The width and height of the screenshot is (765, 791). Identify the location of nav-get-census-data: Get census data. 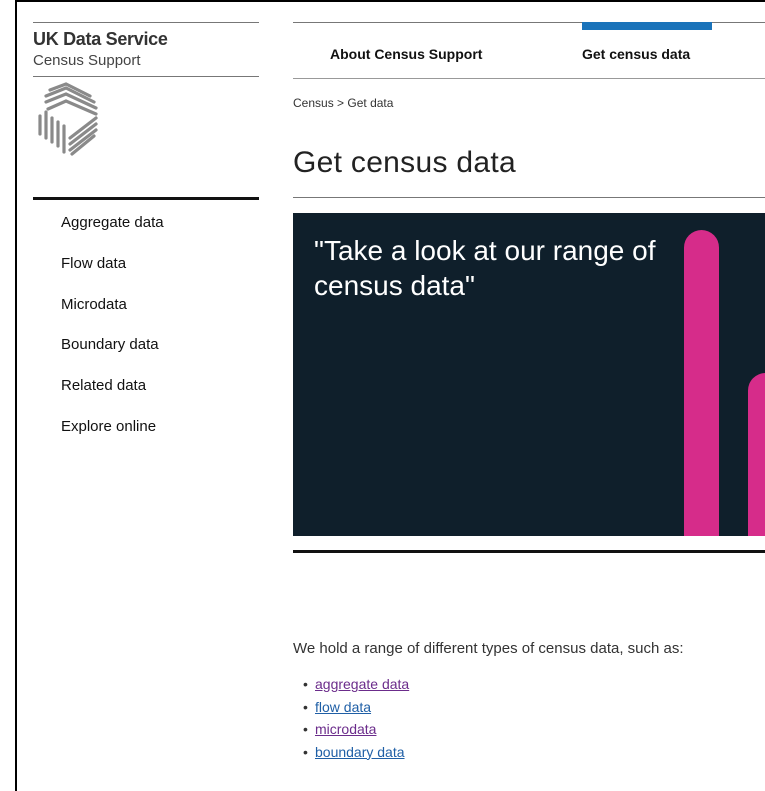
(636, 54).